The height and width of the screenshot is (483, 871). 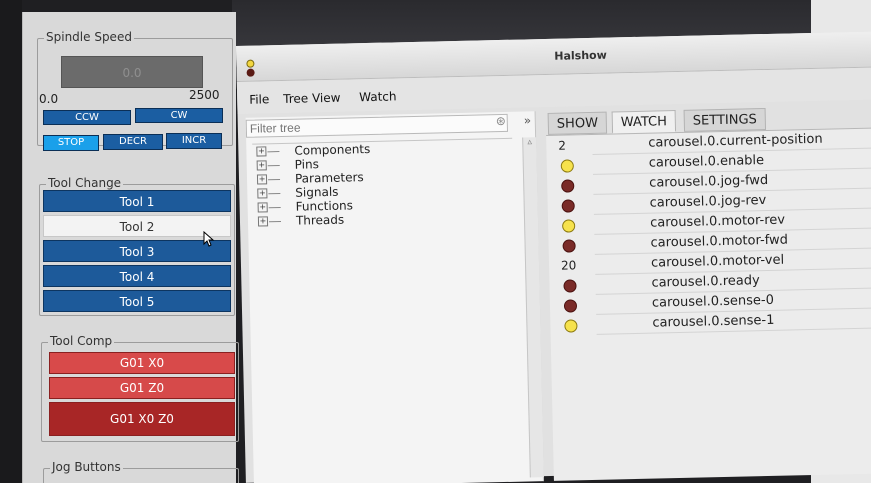 What do you see at coordinates (71, 143) in the screenshot?
I see `stop-button: STOP` at bounding box center [71, 143].